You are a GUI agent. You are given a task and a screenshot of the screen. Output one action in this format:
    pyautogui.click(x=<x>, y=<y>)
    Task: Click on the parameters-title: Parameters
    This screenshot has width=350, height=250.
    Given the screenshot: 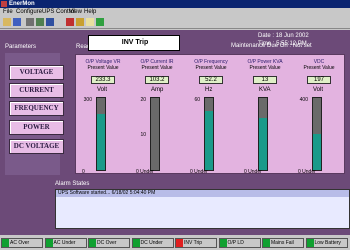 What is the action you would take?
    pyautogui.click(x=21, y=47)
    